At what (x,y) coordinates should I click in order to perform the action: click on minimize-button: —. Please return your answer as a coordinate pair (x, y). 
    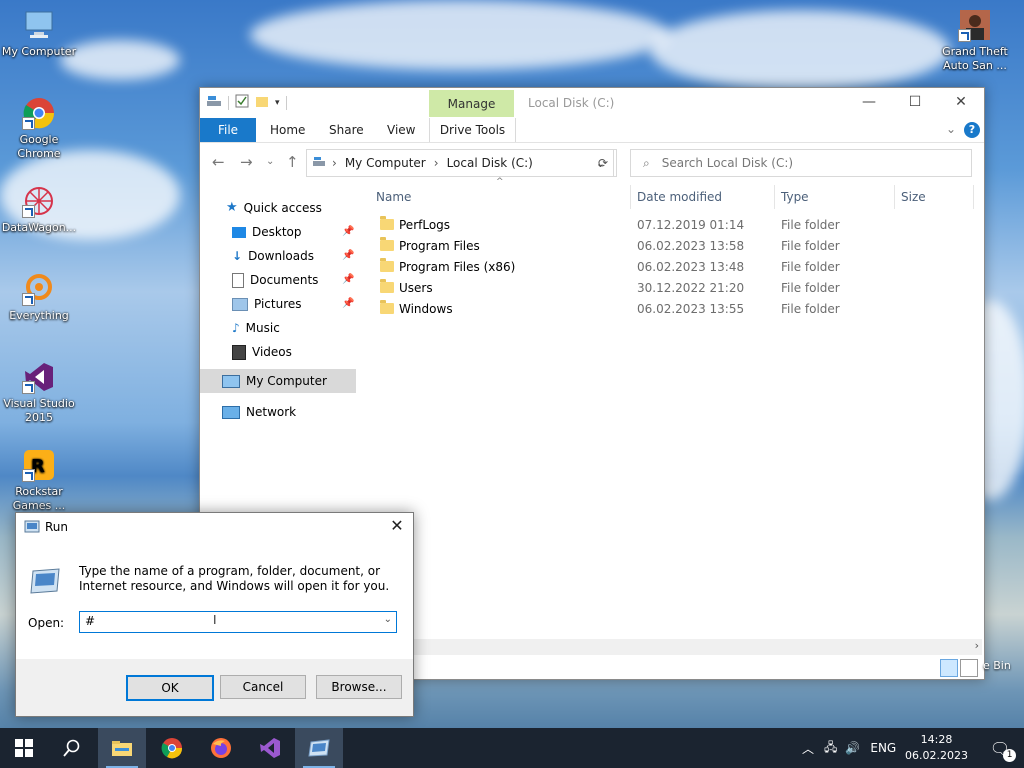
    Looking at the image, I should click on (869, 103).